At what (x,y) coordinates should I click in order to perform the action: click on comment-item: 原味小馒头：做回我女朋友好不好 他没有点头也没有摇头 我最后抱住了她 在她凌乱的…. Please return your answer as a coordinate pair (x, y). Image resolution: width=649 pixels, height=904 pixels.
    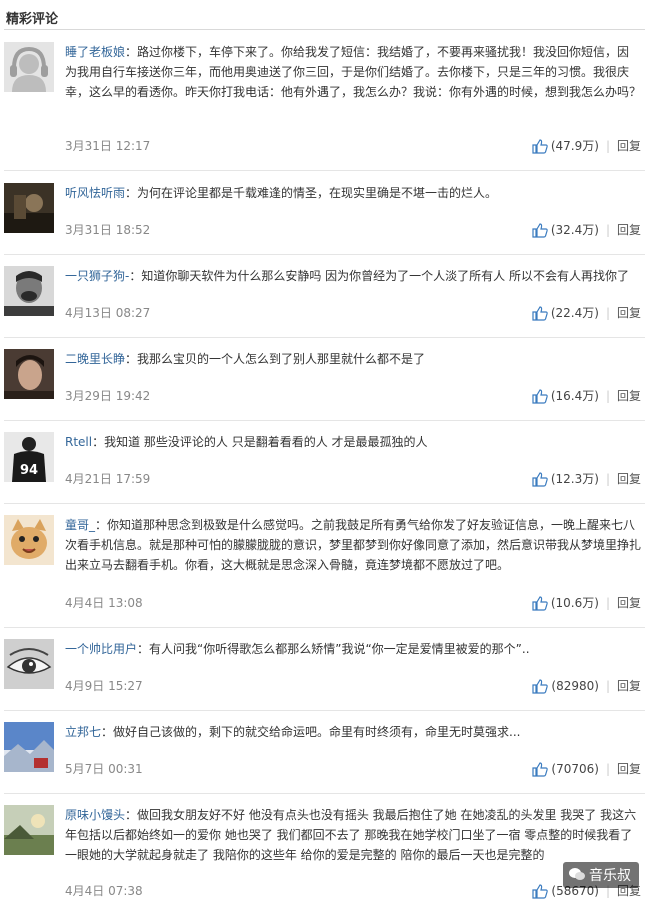
    Looking at the image, I should click on (324, 848).